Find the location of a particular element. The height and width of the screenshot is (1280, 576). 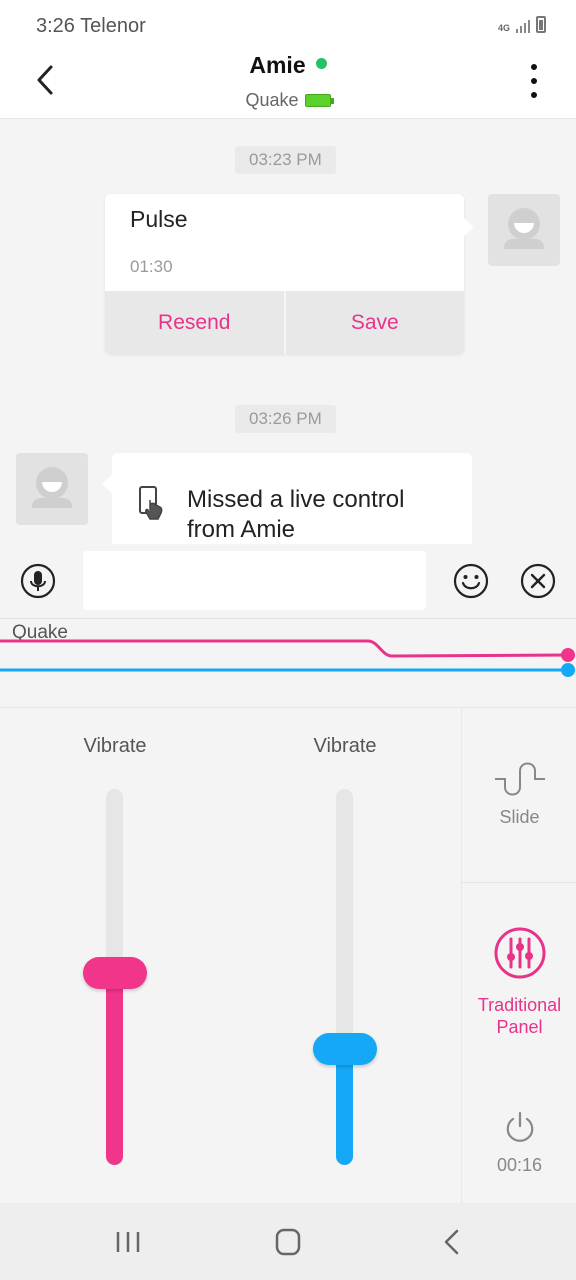

vibrate-slider-2-thumb is located at coordinates (345, 1049).